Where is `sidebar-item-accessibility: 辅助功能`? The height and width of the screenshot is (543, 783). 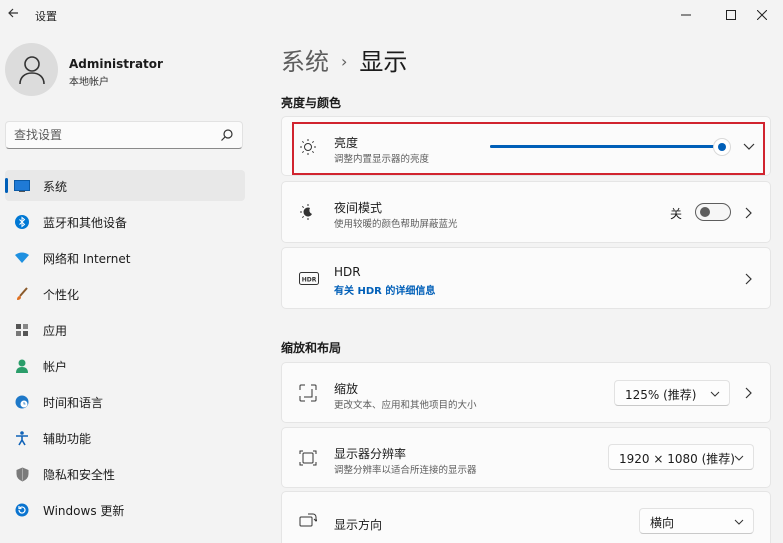
sidebar-item-accessibility: 辅助功能 is located at coordinates (125, 437).